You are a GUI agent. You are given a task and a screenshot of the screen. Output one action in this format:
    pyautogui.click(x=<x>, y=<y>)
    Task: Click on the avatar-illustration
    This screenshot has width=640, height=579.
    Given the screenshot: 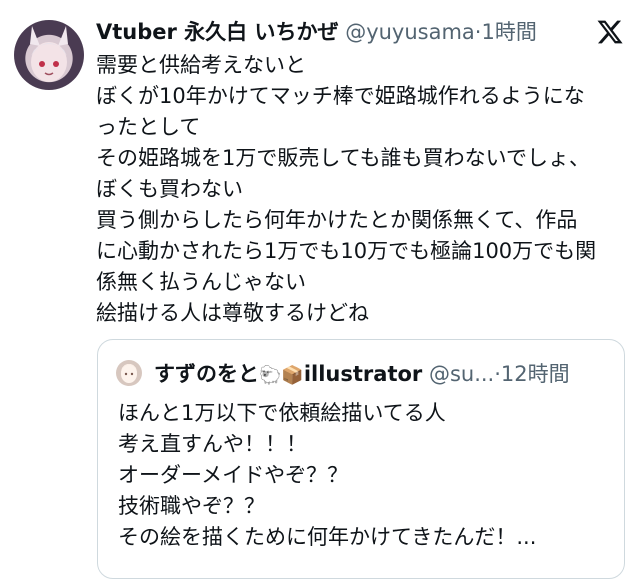 What is the action you would take?
    pyautogui.click(x=49, y=54)
    